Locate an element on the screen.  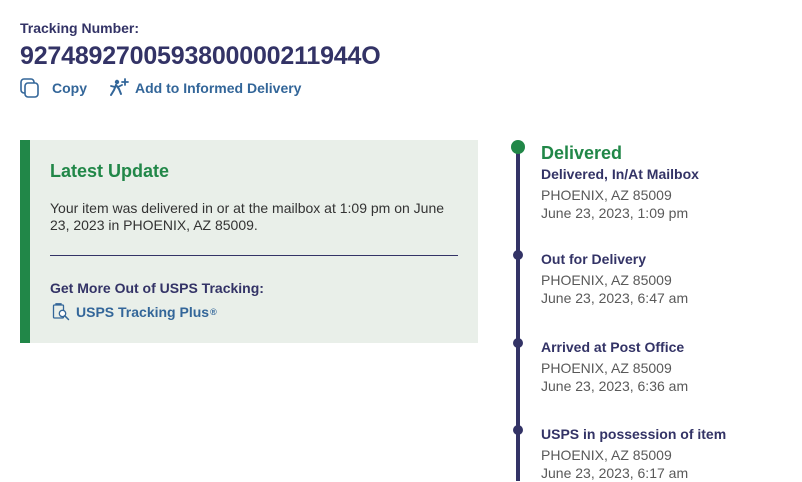
event-status: Arrived at Post Office is located at coordinates (613, 347).